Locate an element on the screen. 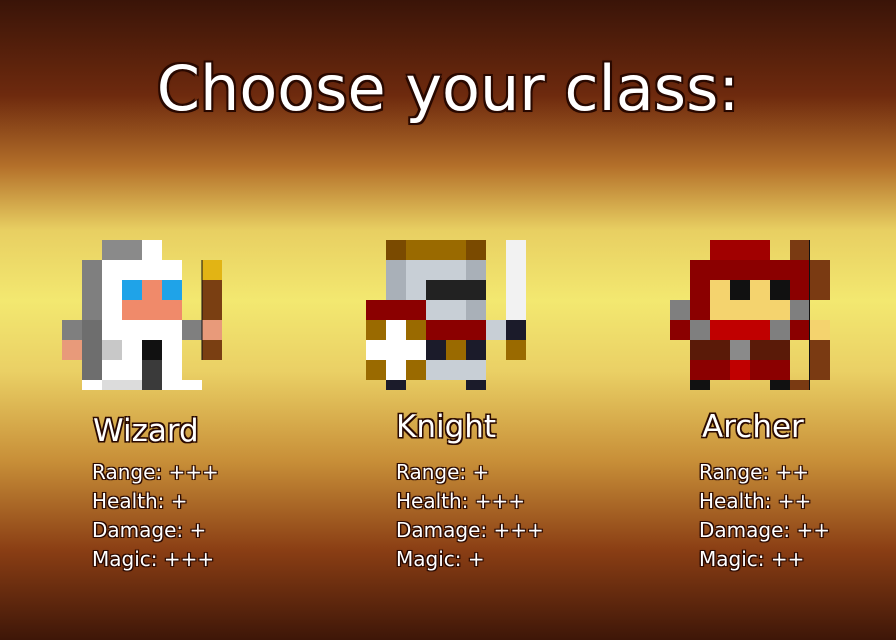 The height and width of the screenshot is (640, 896). archer-sprite is located at coordinates (760, 320).